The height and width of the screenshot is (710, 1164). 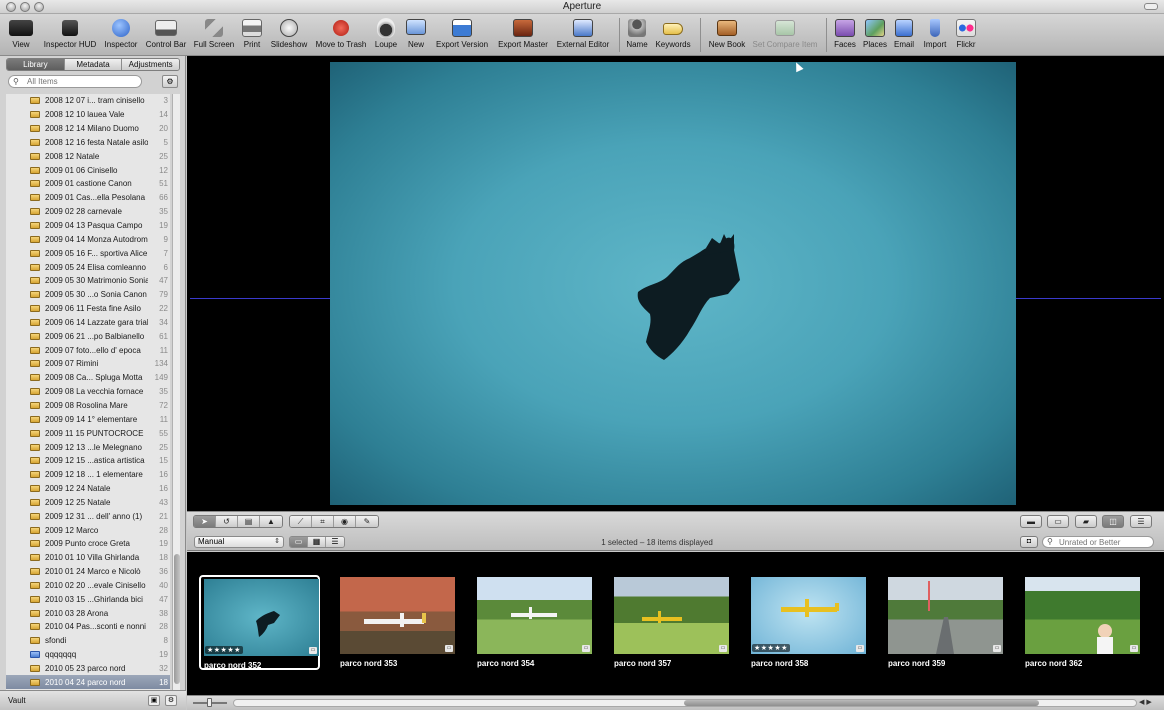 I want to click on scroll-arrows-icon: ◀ ▶, so click(x=1145, y=702).